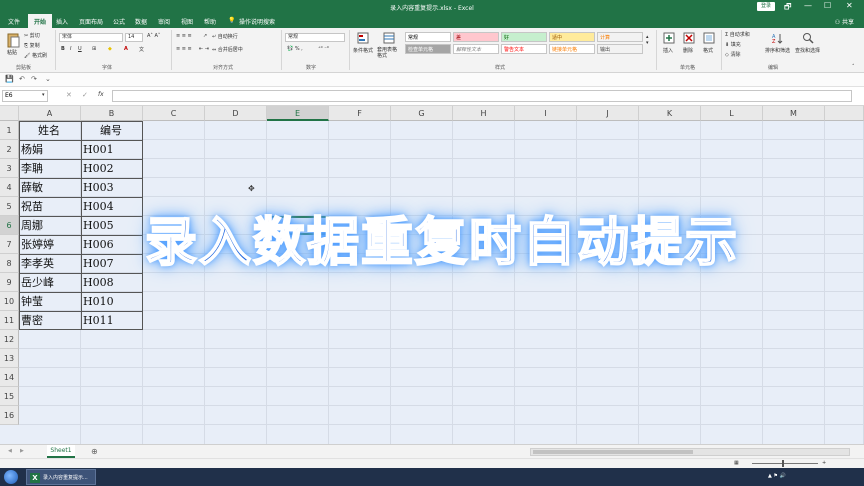  Describe the element at coordinates (10, 451) in the screenshot. I see `prev-sheet-icon: ◀` at that location.